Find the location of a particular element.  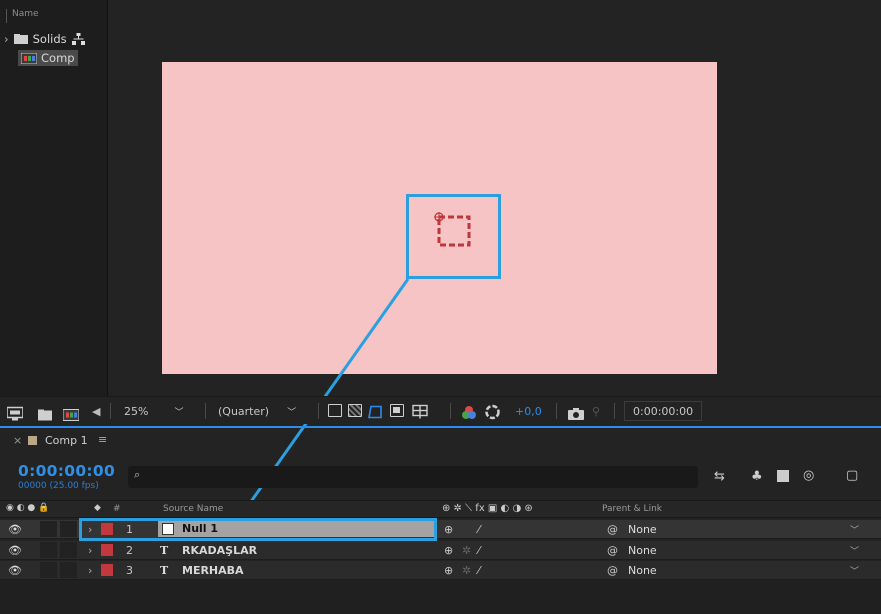

new-composition-icon is located at coordinates (71, 415).